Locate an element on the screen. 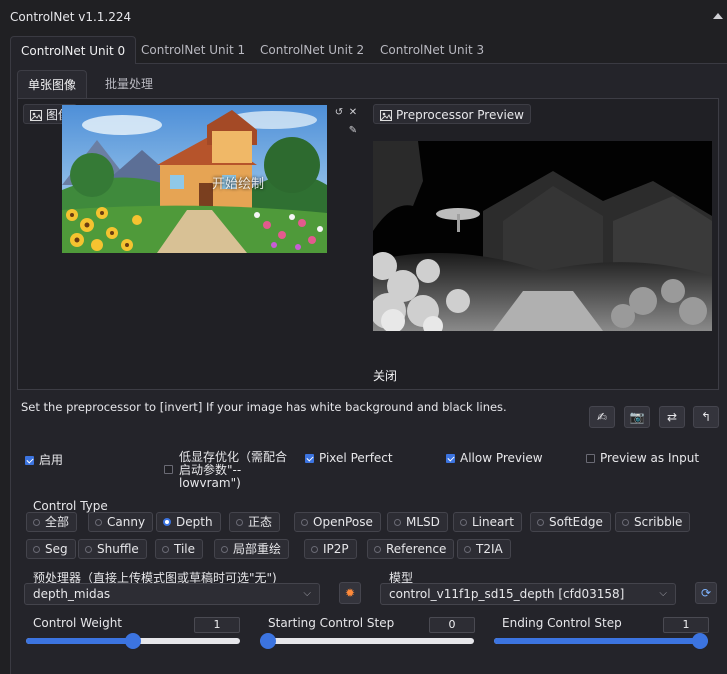 This screenshot has height=674, width=727. radio-ip2p: IP2P is located at coordinates (330, 549).